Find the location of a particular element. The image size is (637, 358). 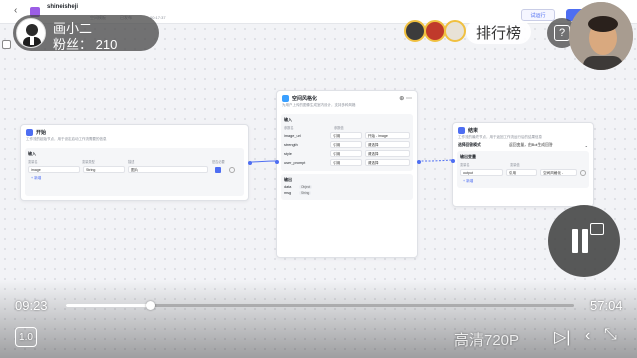

start-var-type-select: String is located at coordinates (104, 169).